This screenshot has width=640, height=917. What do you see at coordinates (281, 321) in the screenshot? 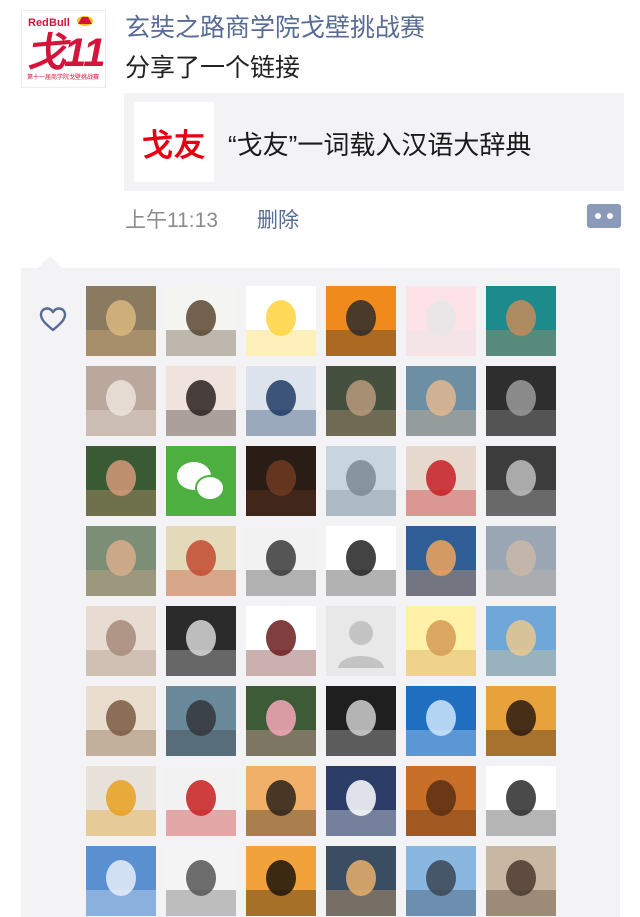
I see `liker-avatar-yellow-emoji-face` at bounding box center [281, 321].